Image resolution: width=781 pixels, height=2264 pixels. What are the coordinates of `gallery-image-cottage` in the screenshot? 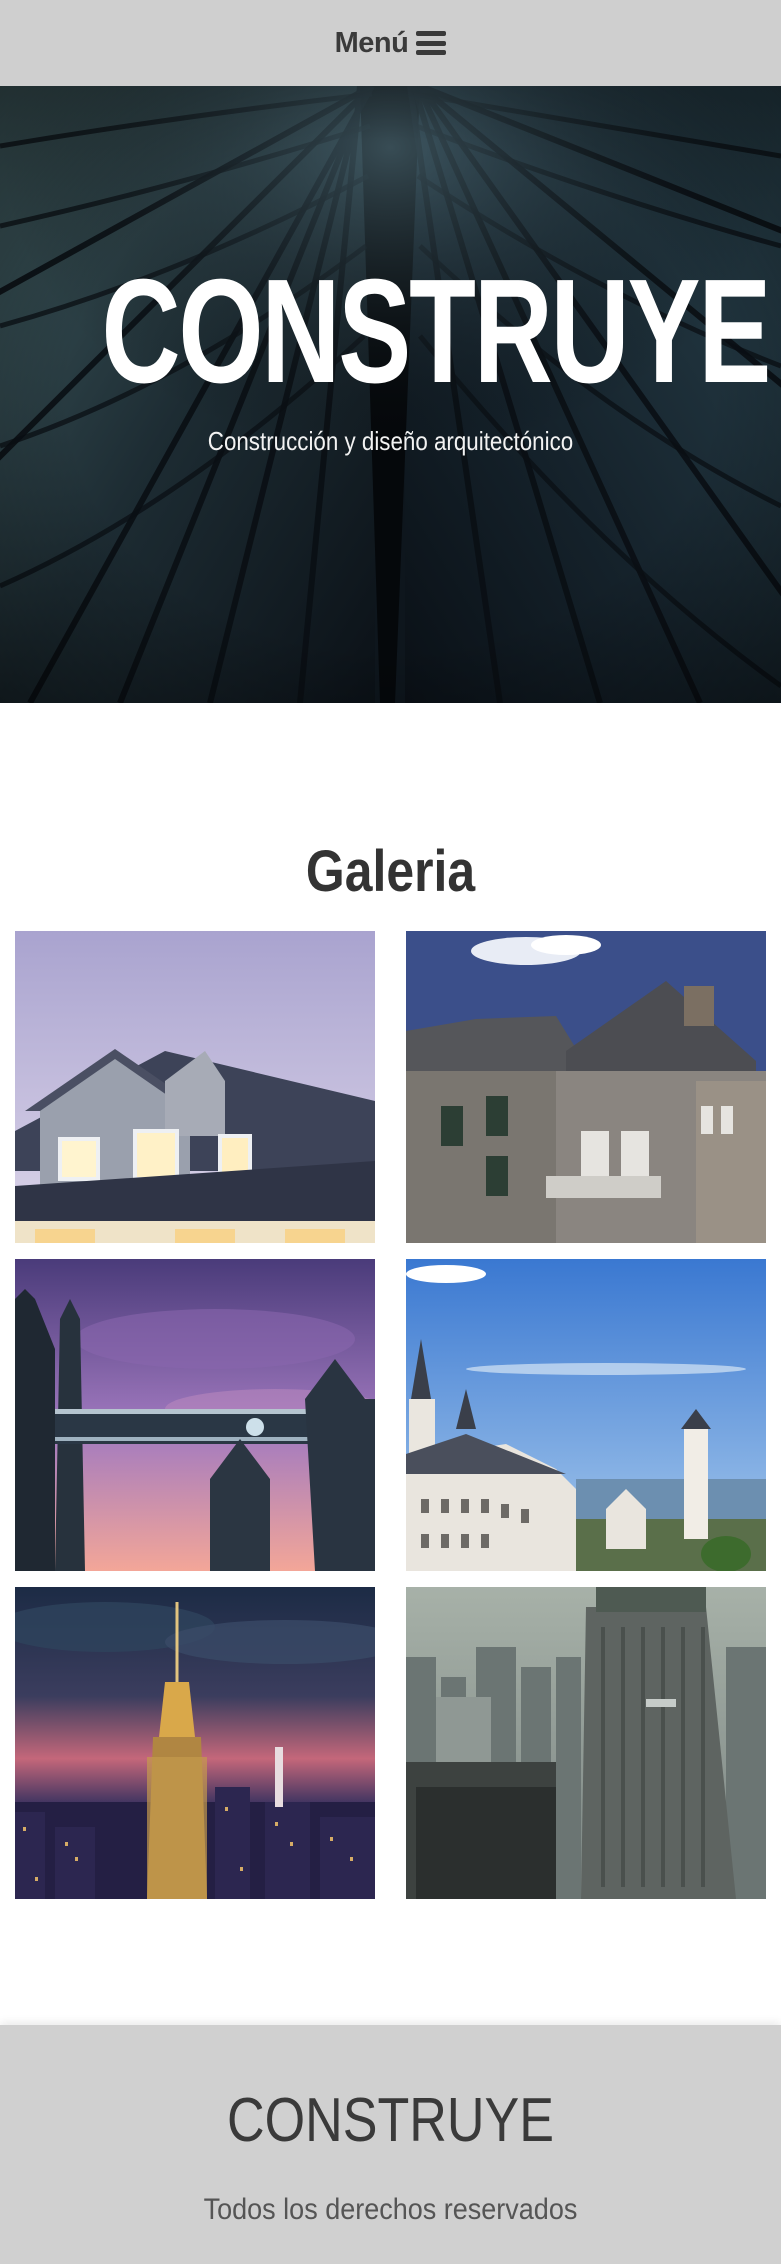 It's located at (586, 1087).